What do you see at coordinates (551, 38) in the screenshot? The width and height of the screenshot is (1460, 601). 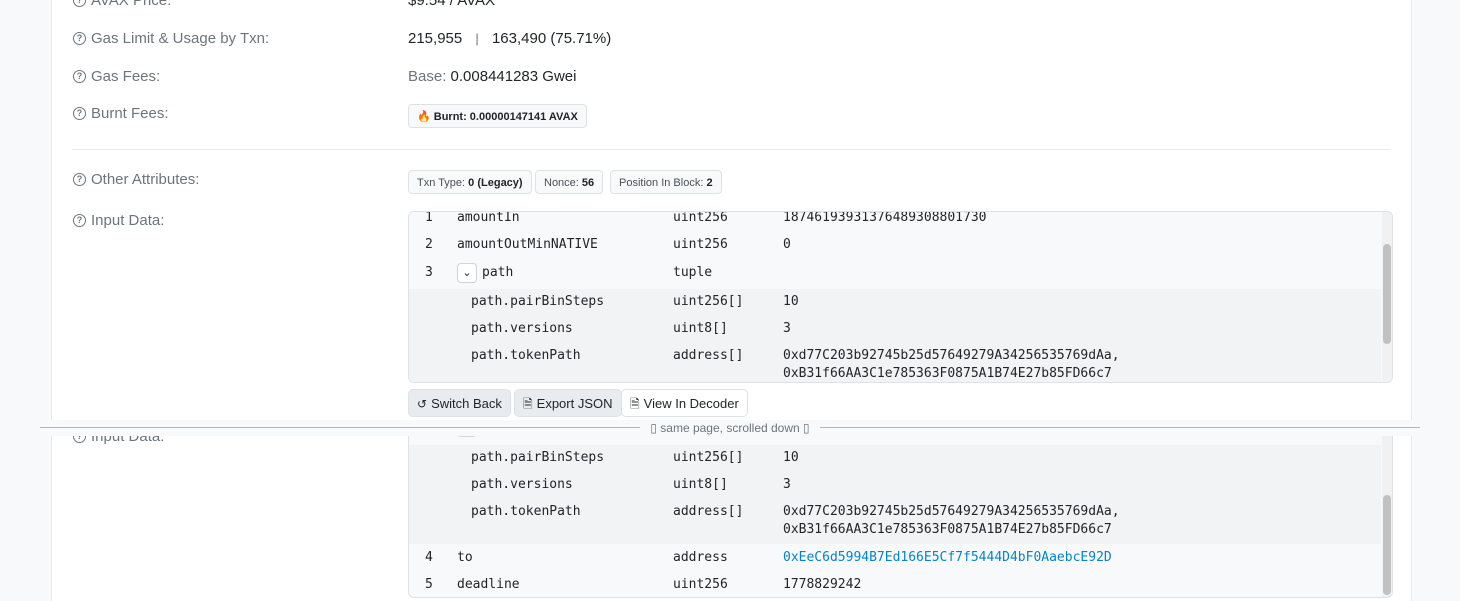 I see `gas-usage-number: 163,490 (75.71%)` at bounding box center [551, 38].